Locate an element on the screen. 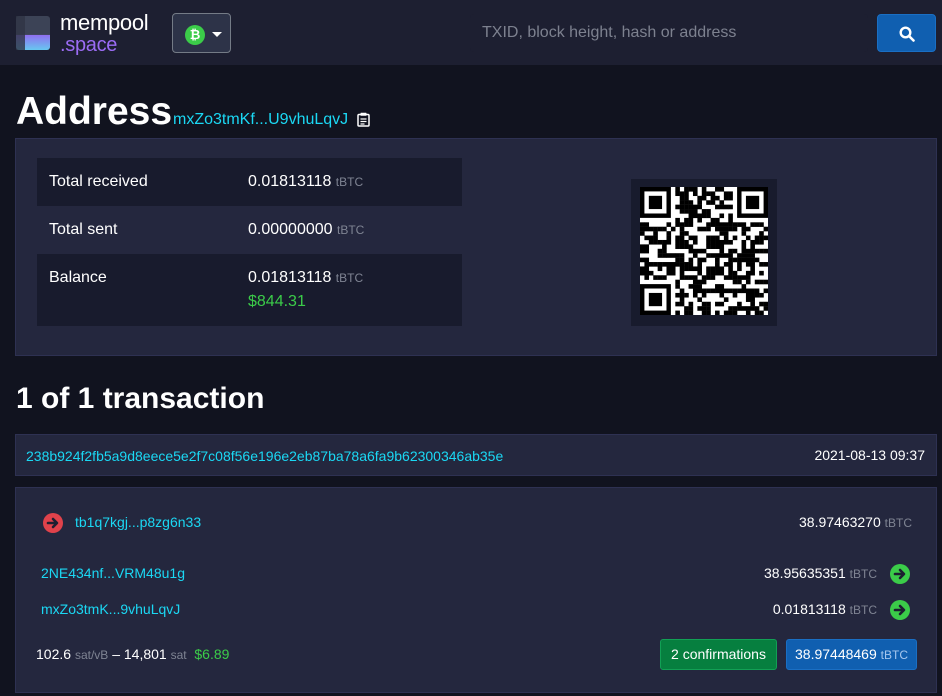  address-qr-code is located at coordinates (704, 252).